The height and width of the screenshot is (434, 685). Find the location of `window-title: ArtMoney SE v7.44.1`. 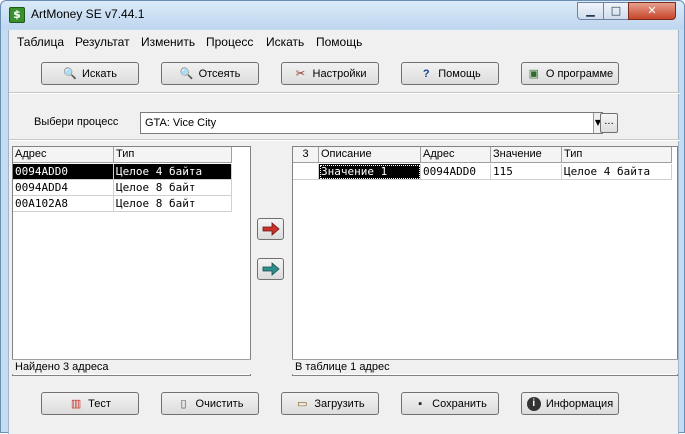

window-title: ArtMoney SE v7.44.1 is located at coordinates (88, 14).